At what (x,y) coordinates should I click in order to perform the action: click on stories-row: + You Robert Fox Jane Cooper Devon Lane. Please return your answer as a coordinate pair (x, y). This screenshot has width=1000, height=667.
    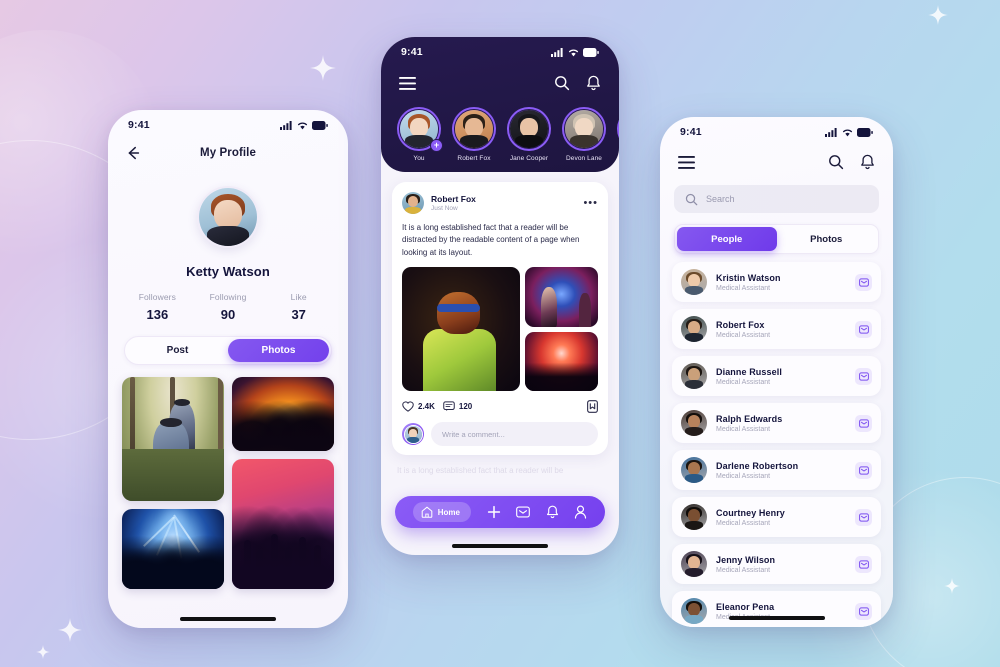
    Looking at the image, I should click on (500, 129).